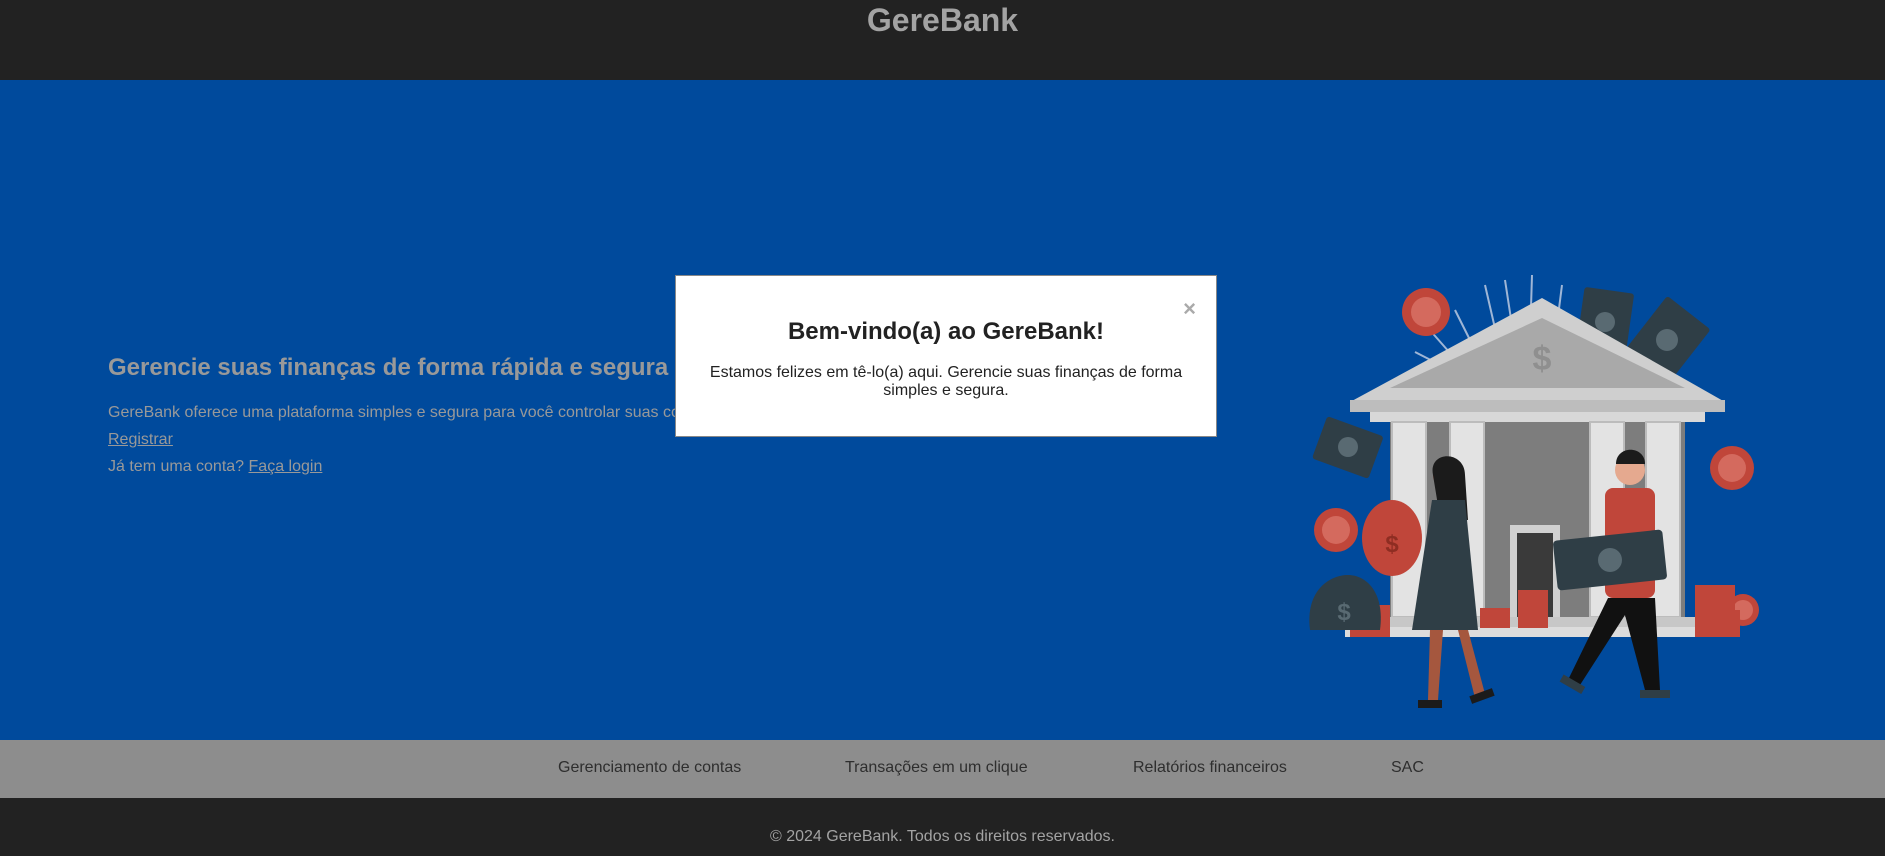  I want to click on bank-illustration-icon: $ $ $, so click(1534, 491).